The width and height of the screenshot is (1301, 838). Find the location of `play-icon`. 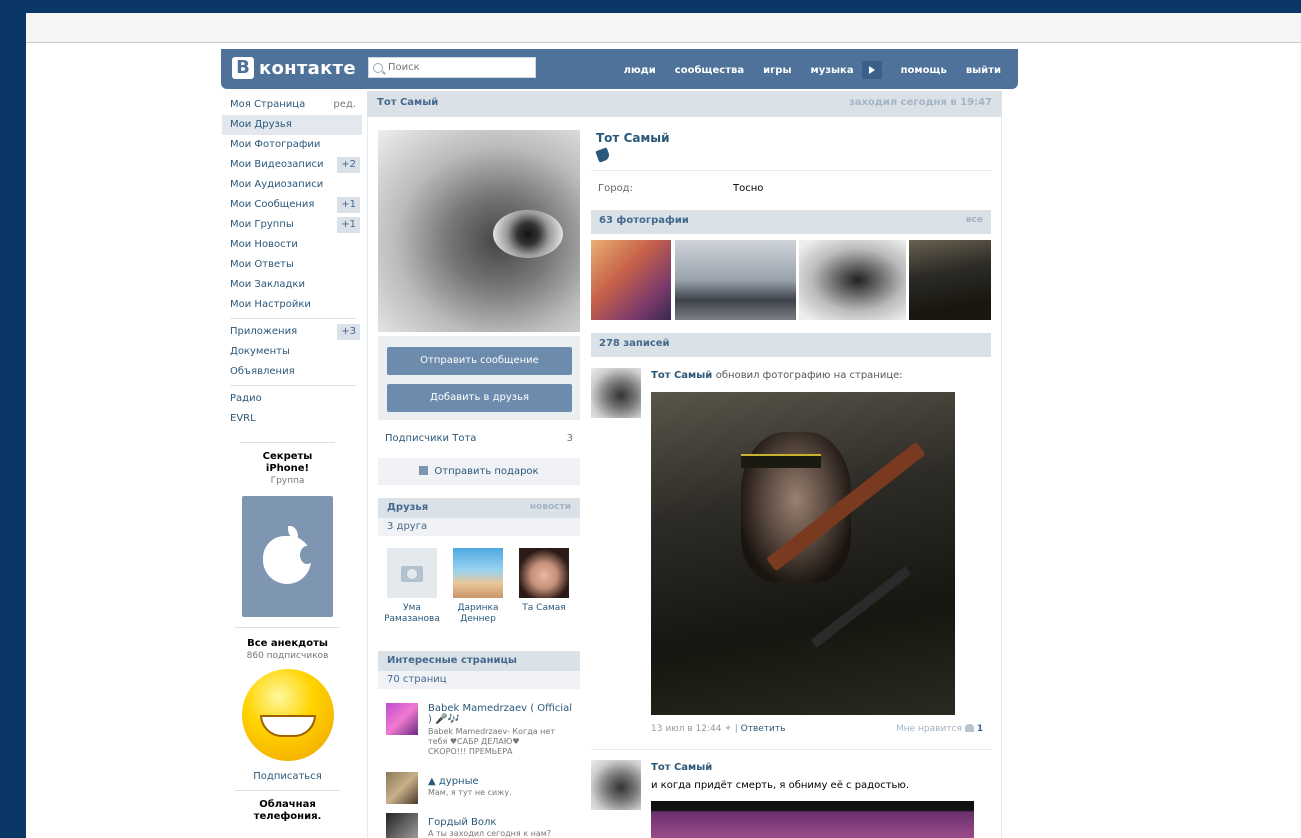

play-icon is located at coordinates (871, 70).